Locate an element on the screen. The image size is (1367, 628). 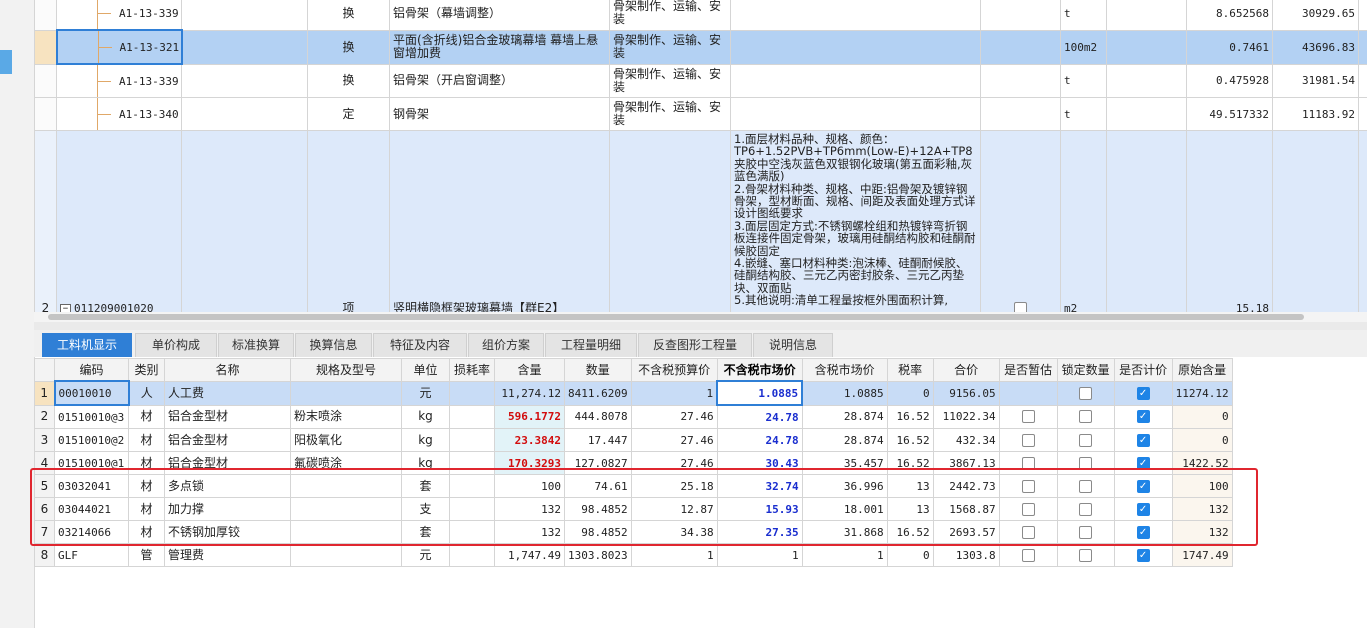
resource-name: 人工费 is located at coordinates (227, 393).